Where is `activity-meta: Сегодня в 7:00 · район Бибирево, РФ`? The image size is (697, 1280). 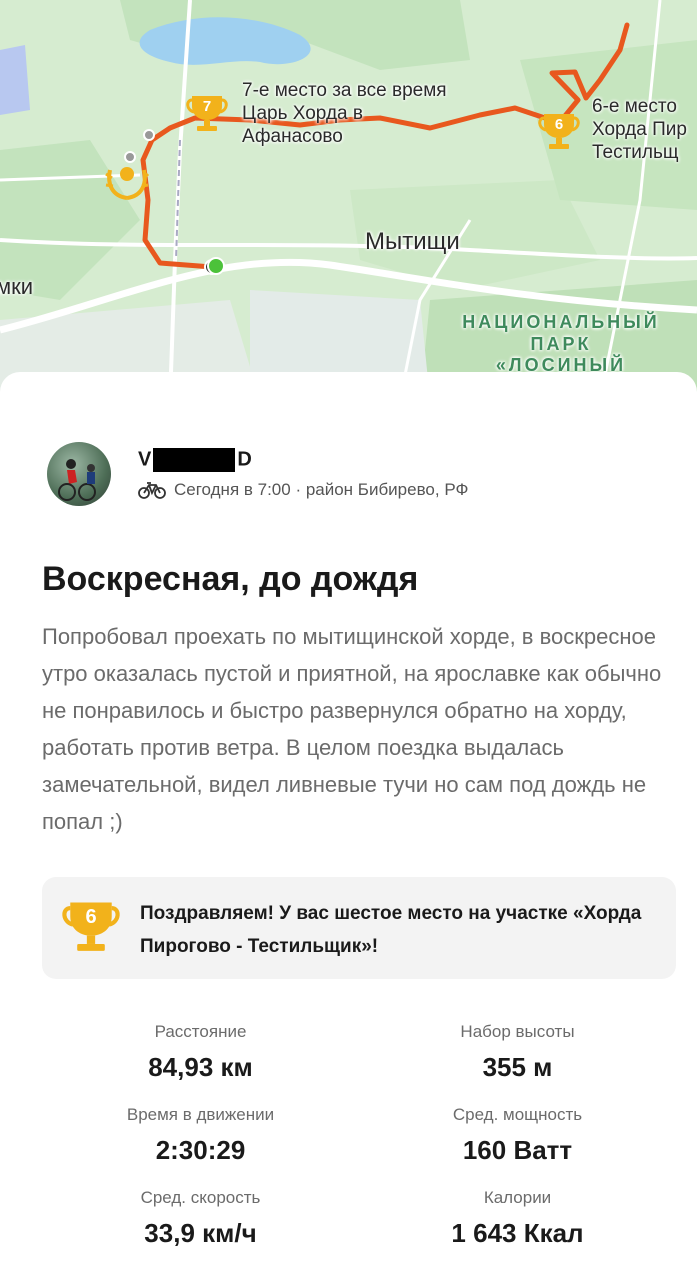 activity-meta: Сегодня в 7:00 · район Бибирево, РФ is located at coordinates (303, 490).